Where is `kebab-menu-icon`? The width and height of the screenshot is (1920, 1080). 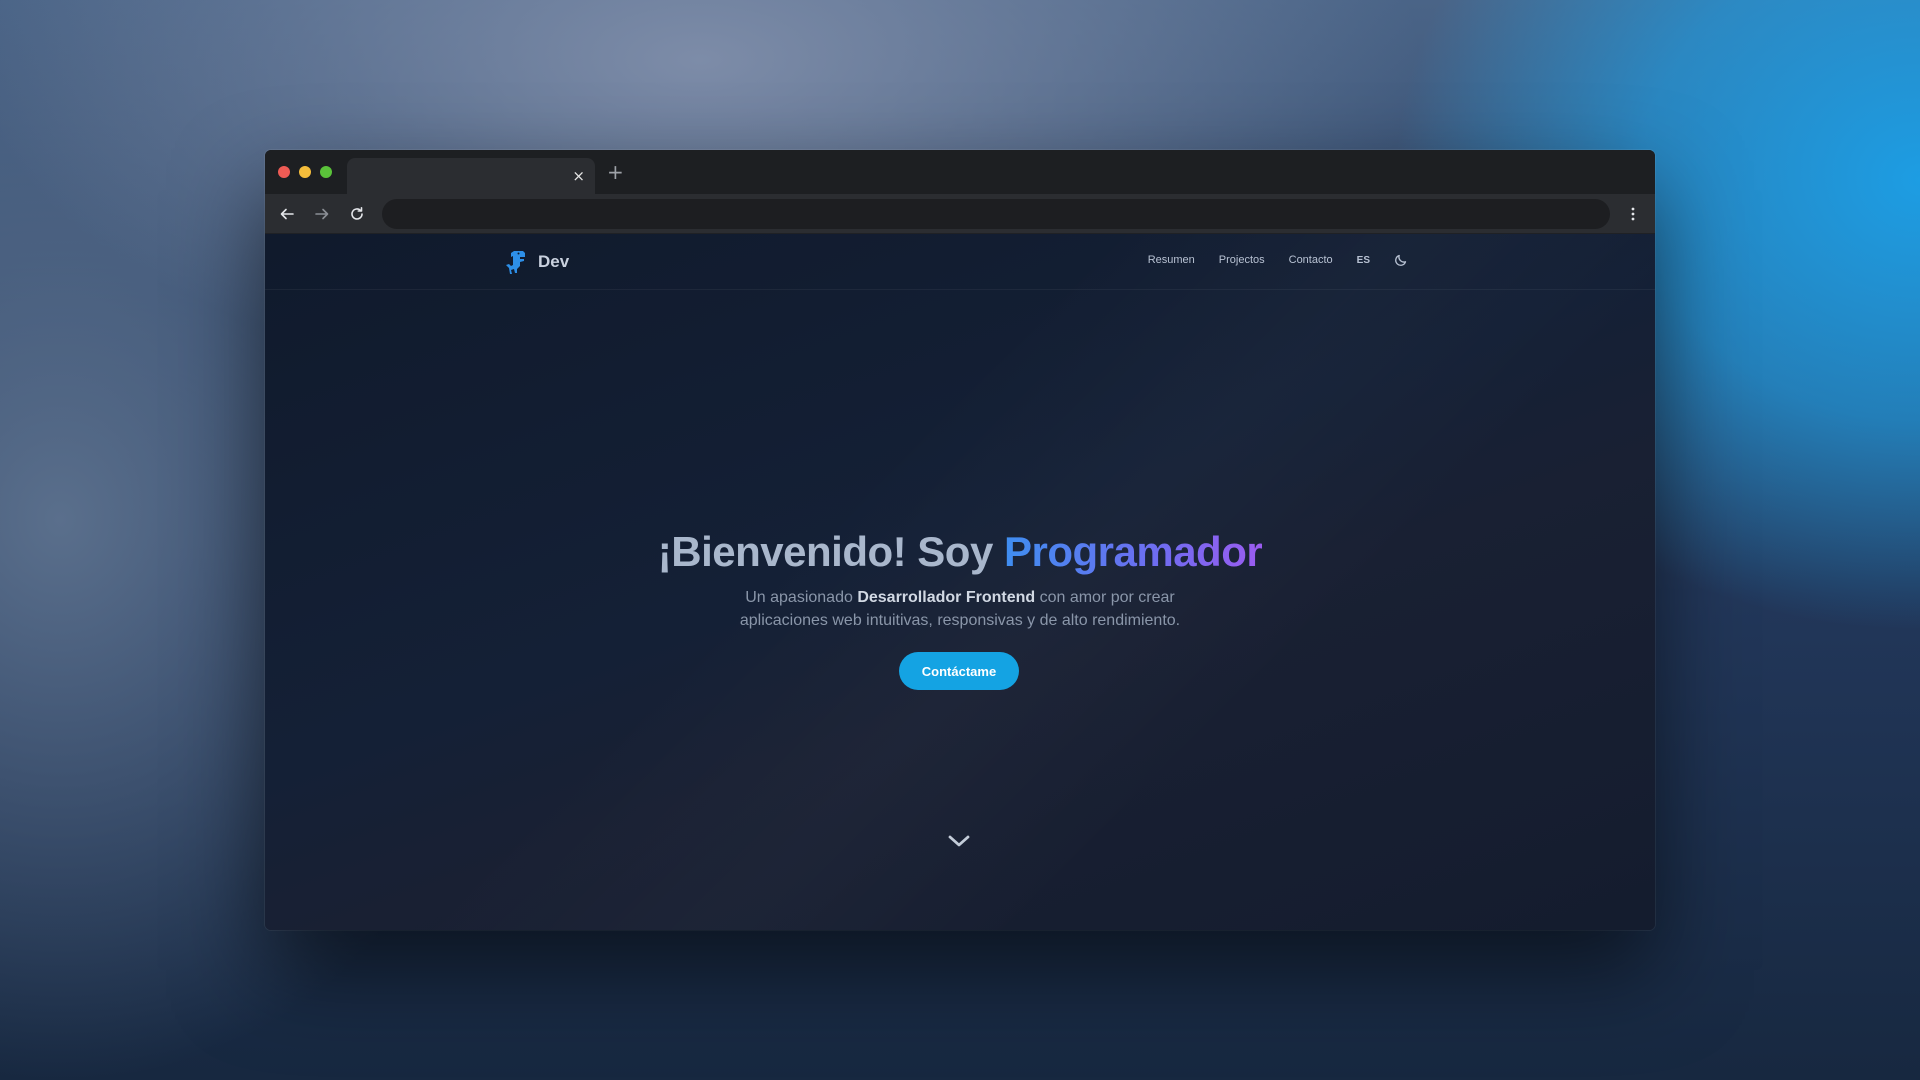
kebab-menu-icon is located at coordinates (1633, 214).